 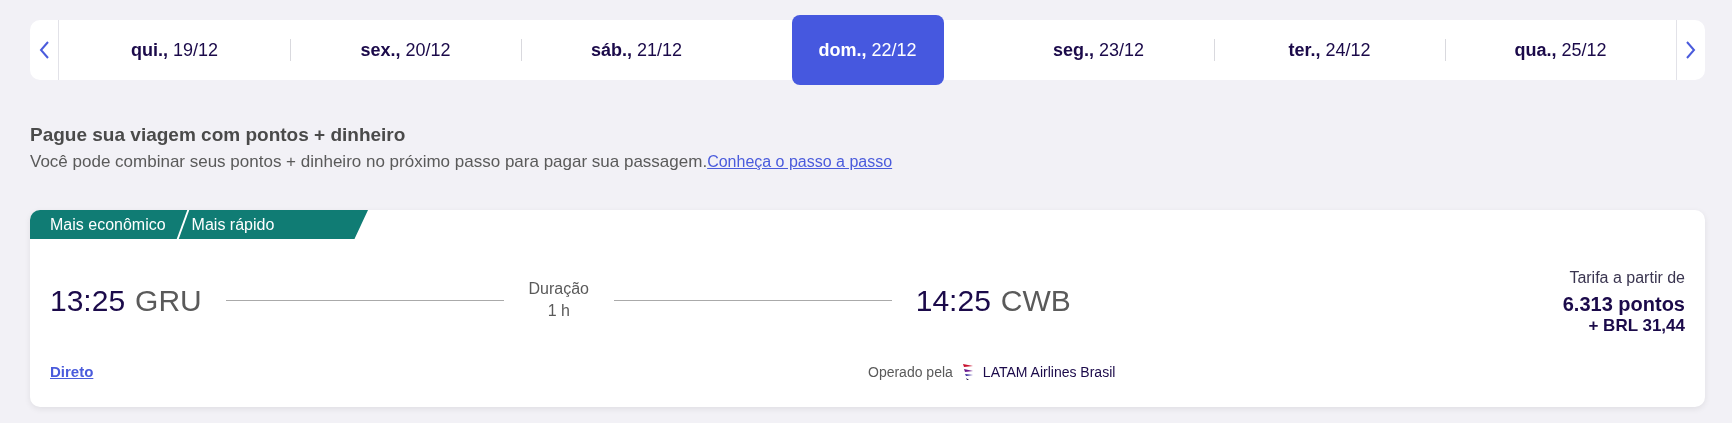 What do you see at coordinates (88, 300) in the screenshot?
I see `departure-time: 13:25` at bounding box center [88, 300].